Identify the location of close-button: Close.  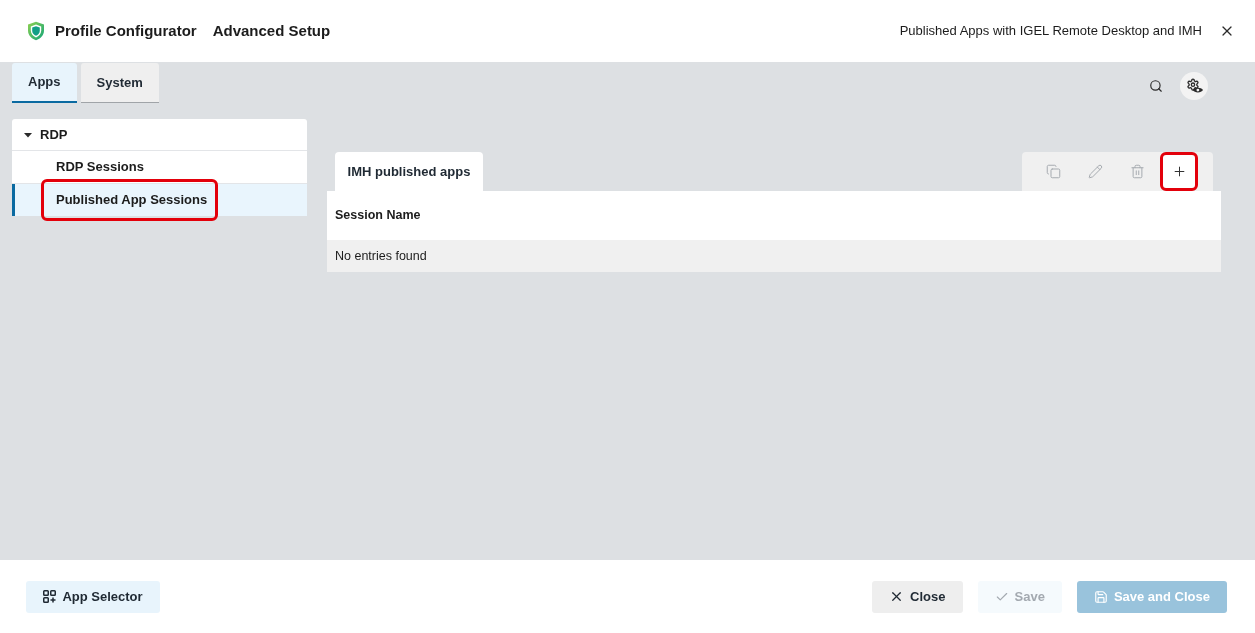
(917, 596).